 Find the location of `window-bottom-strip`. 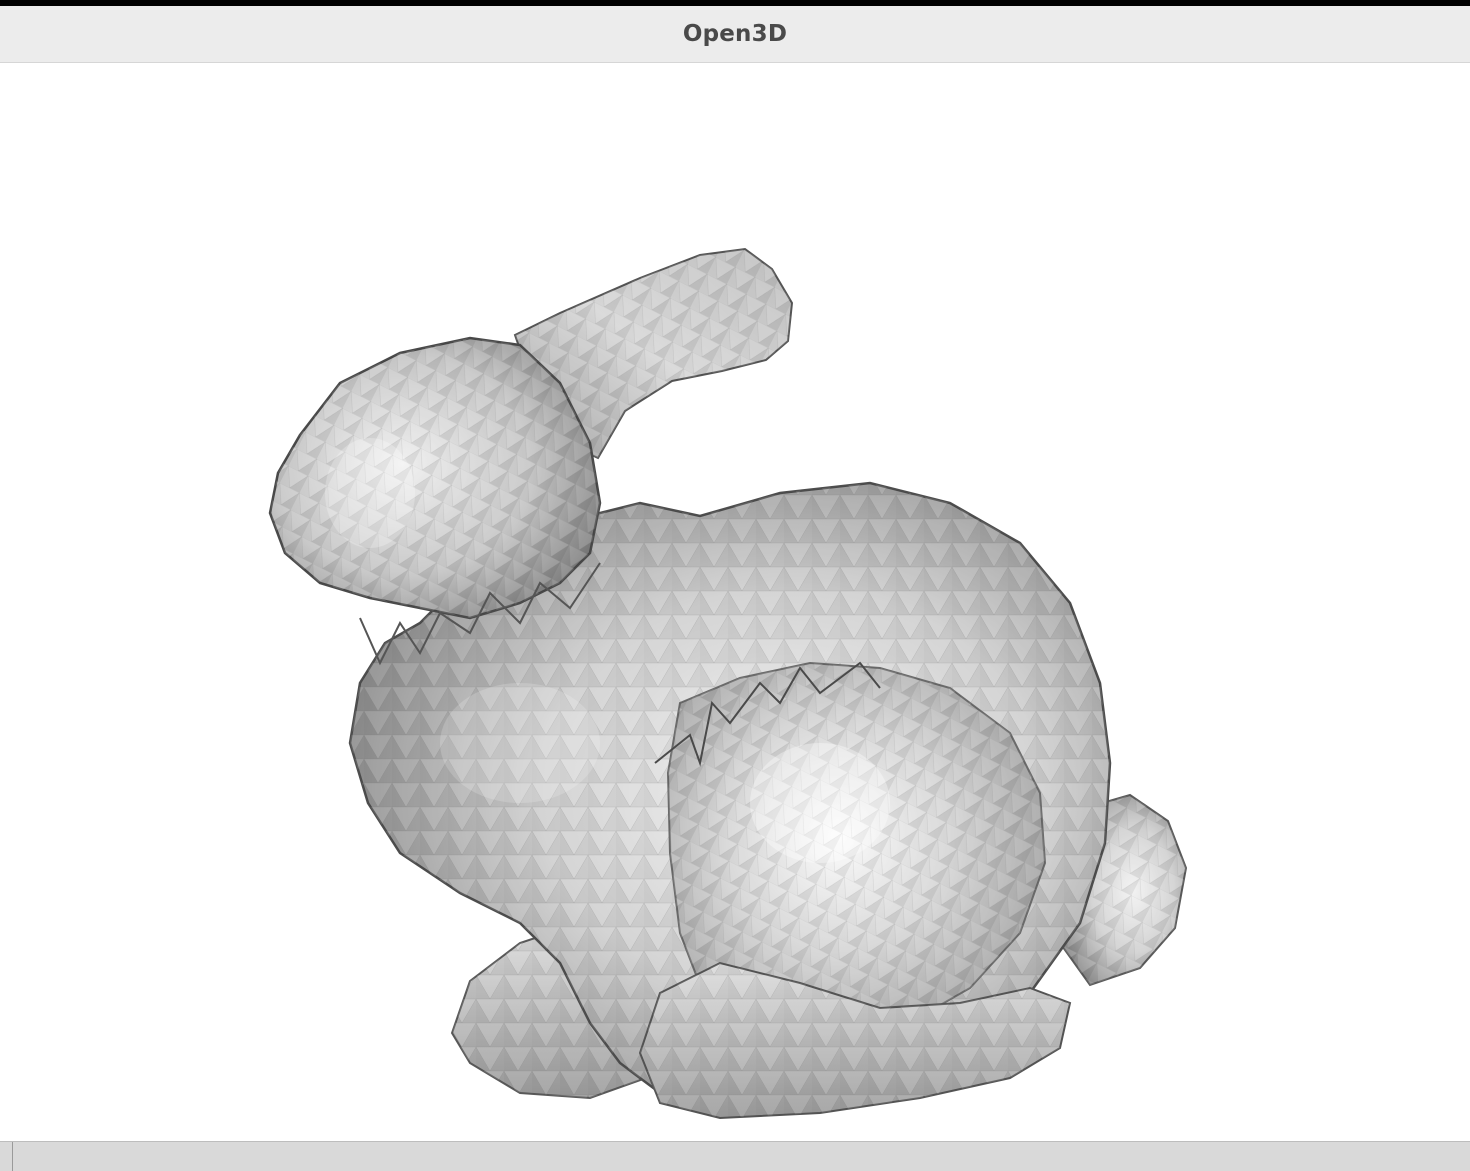

window-bottom-strip is located at coordinates (735, 1156).